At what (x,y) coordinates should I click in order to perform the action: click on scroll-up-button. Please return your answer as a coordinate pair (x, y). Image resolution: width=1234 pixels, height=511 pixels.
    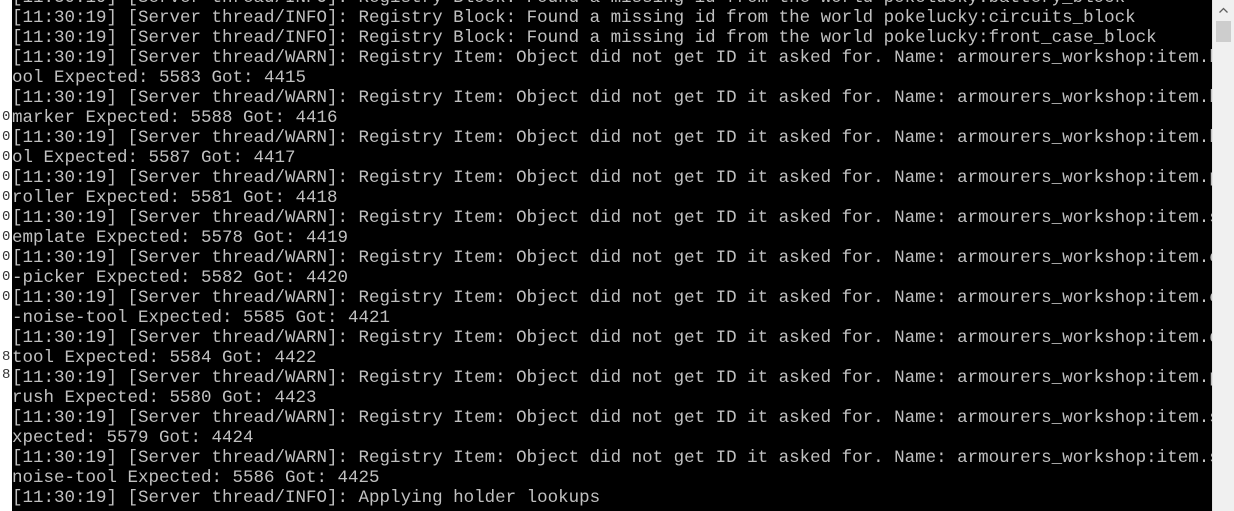
    Looking at the image, I should click on (1223, 10).